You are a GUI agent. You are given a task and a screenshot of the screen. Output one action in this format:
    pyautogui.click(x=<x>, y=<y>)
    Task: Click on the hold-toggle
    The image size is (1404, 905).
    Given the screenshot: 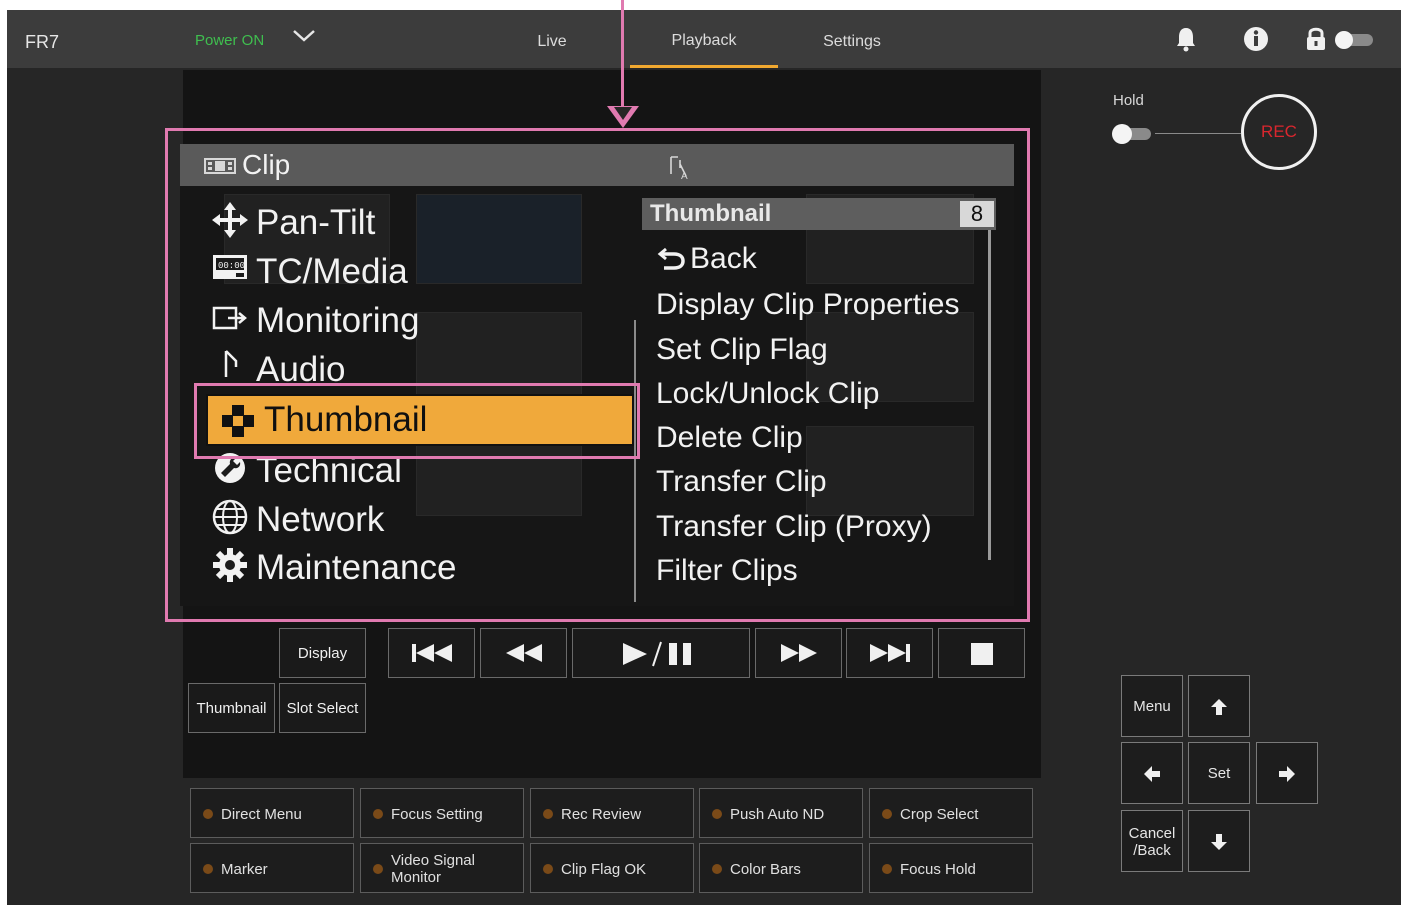 What is the action you would take?
    pyautogui.click(x=1131, y=134)
    